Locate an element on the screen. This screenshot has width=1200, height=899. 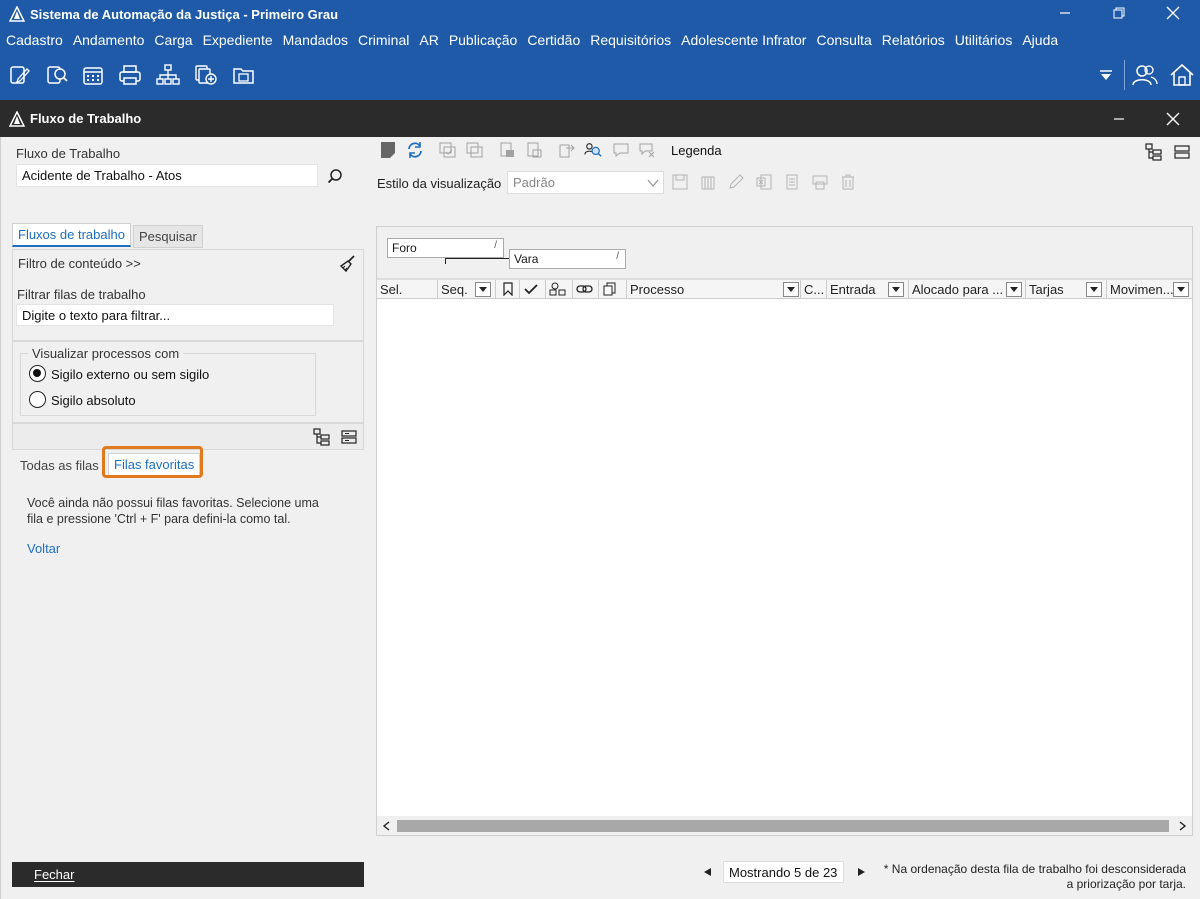
col-check is located at coordinates (533, 289).